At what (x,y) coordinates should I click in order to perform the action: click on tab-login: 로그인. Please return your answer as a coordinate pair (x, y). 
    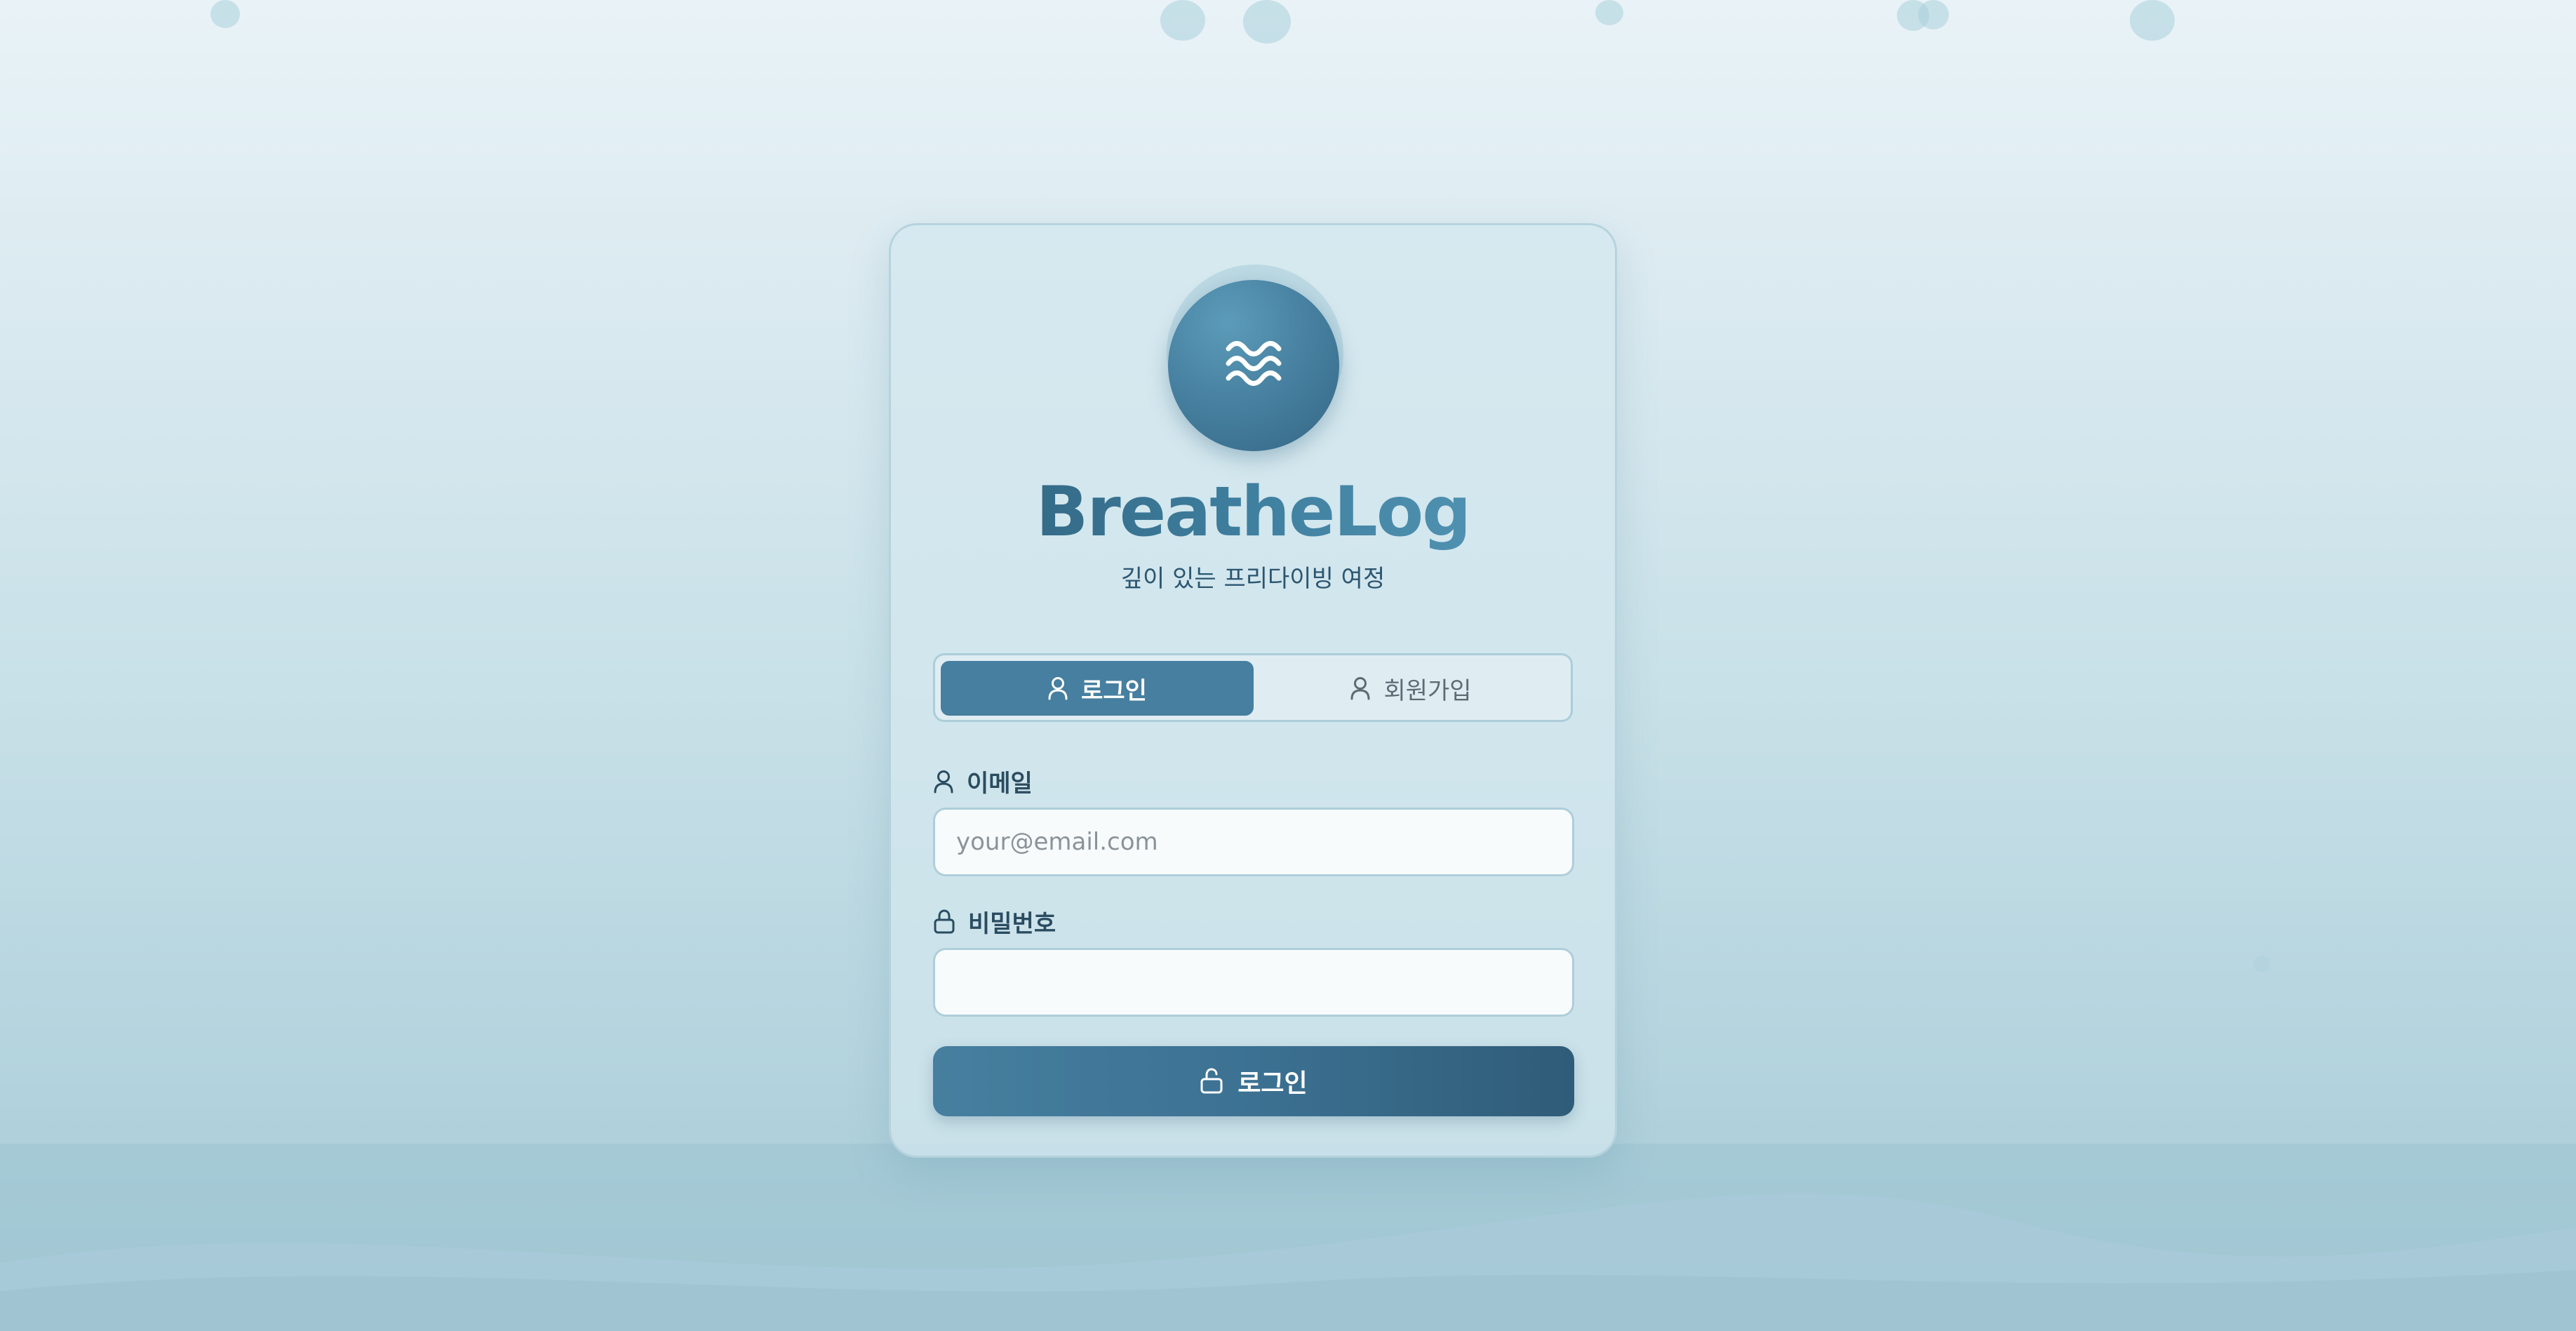
    Looking at the image, I should click on (1097, 688).